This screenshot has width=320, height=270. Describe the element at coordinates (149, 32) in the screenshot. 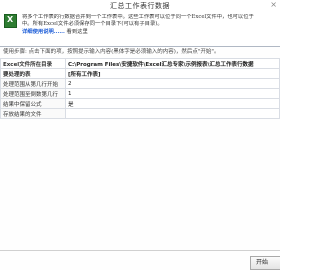

I see `description-line-3: 详细使用说明...... 看到这里` at that location.